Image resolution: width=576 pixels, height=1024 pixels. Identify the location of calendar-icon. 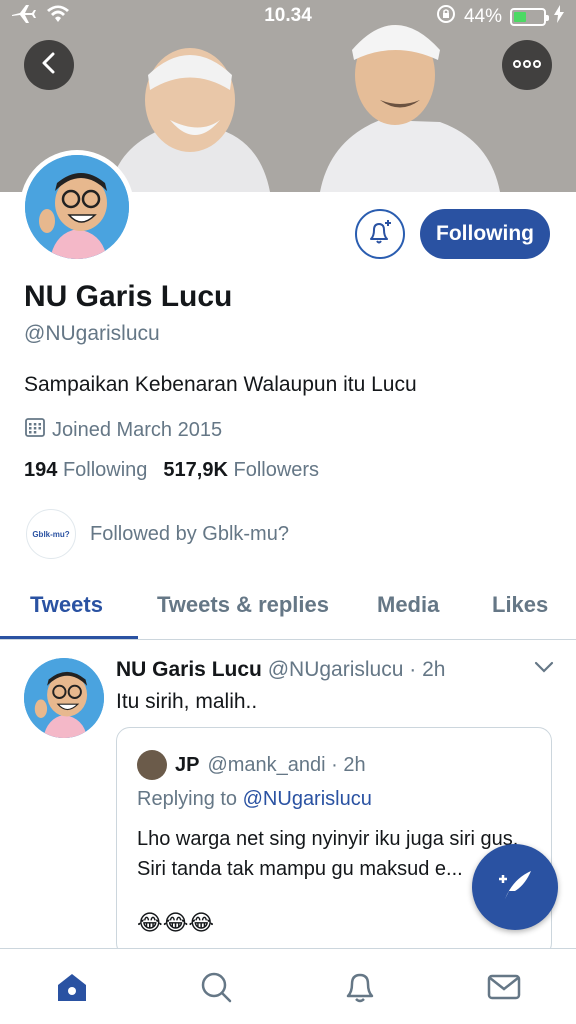
(35, 430).